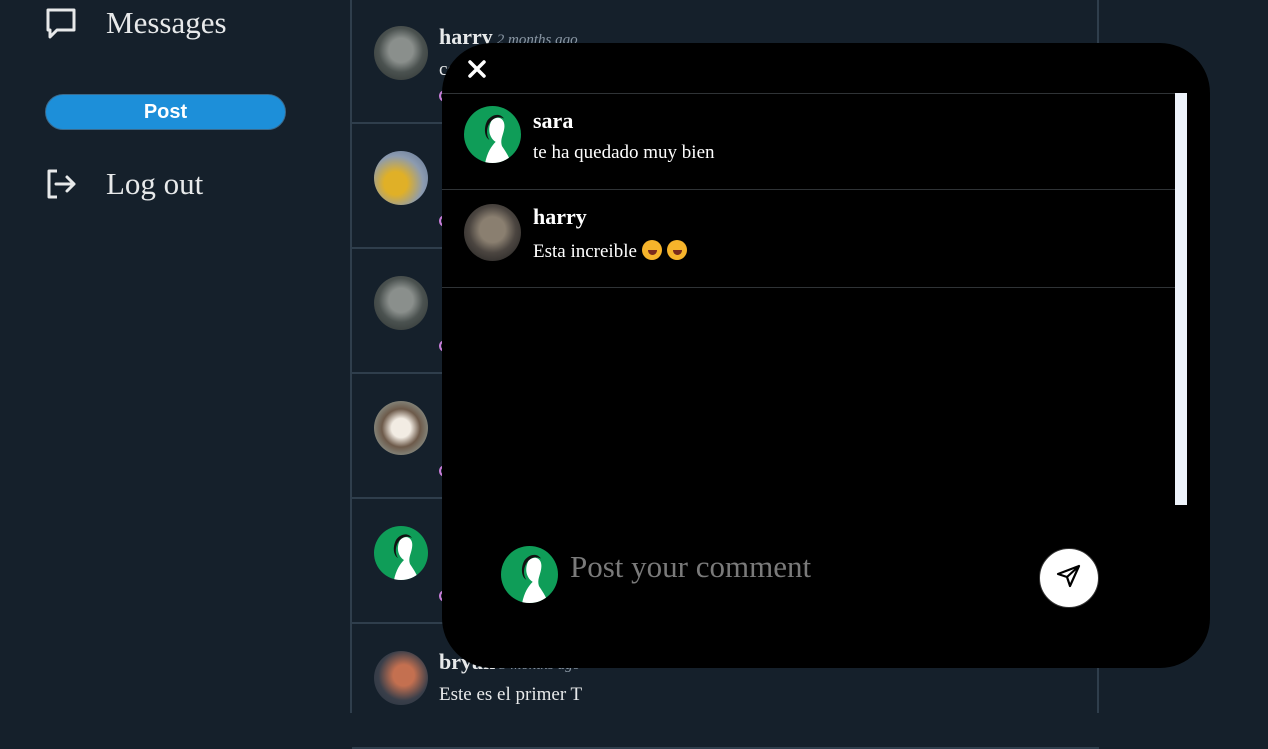 The image size is (1268, 749). What do you see at coordinates (808, 239) in the screenshot?
I see `comment-item: harry Esta increible` at bounding box center [808, 239].